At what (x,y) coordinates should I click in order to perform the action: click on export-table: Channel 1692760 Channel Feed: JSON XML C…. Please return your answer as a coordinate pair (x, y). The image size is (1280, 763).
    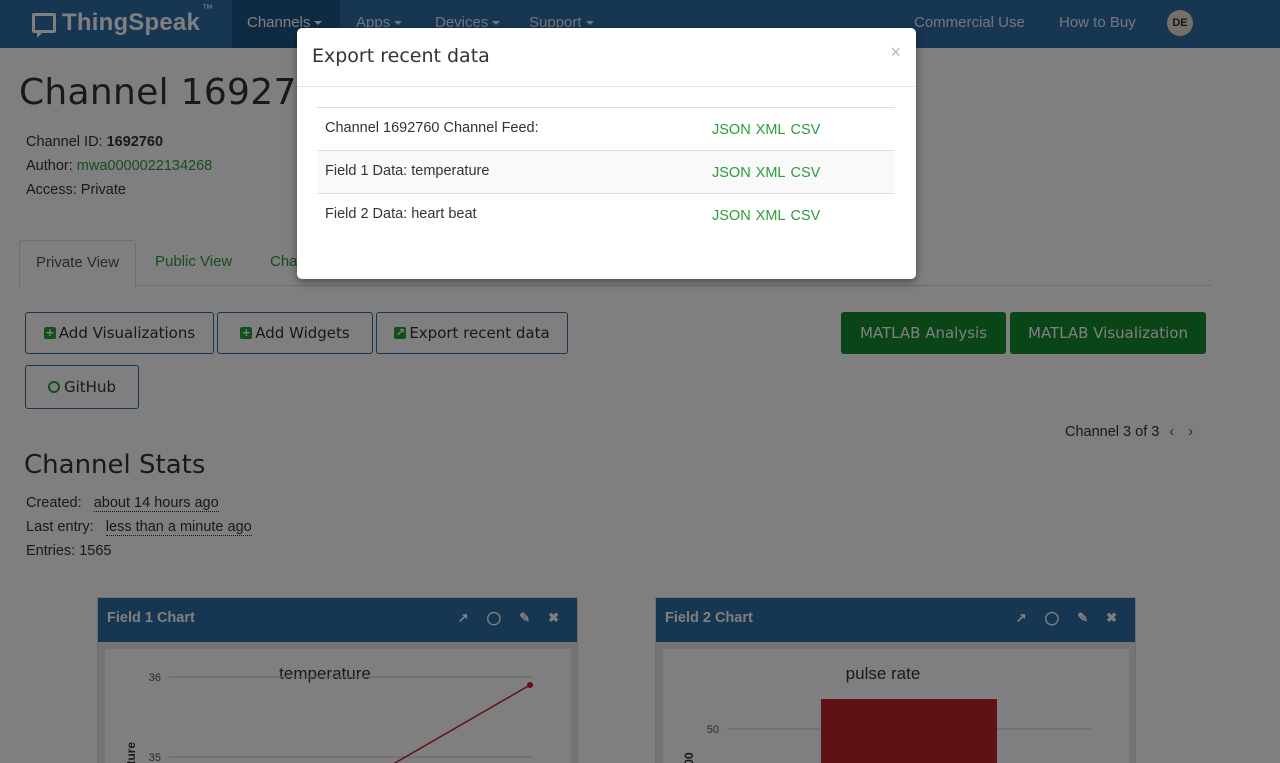
    Looking at the image, I should click on (606, 172).